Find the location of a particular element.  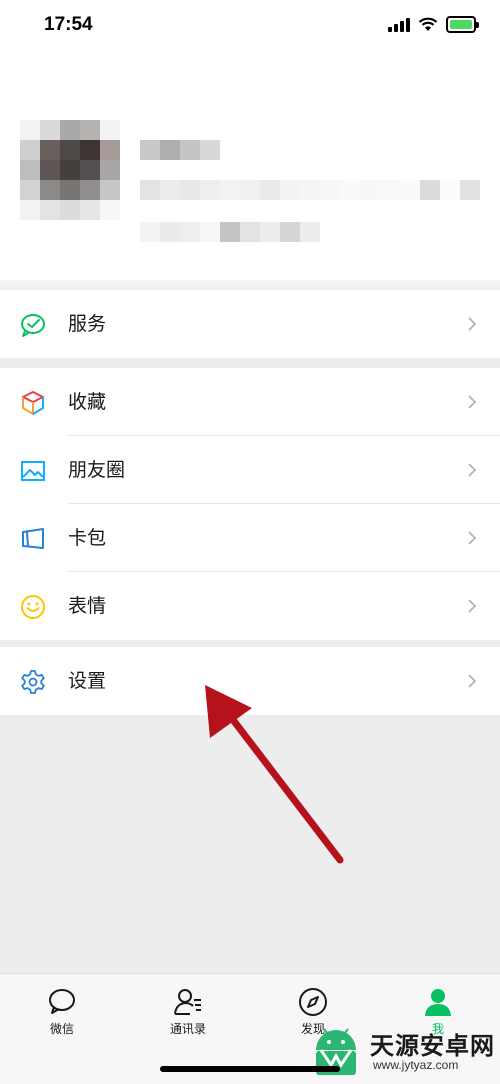

status-time: 17:54 is located at coordinates (68, 24).